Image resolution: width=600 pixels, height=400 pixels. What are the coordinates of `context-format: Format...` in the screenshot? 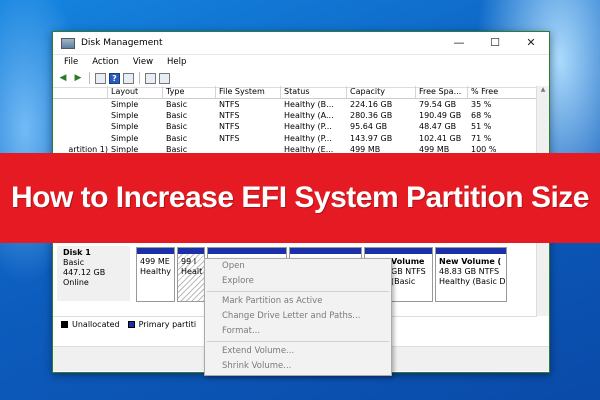 It's located at (298, 331).